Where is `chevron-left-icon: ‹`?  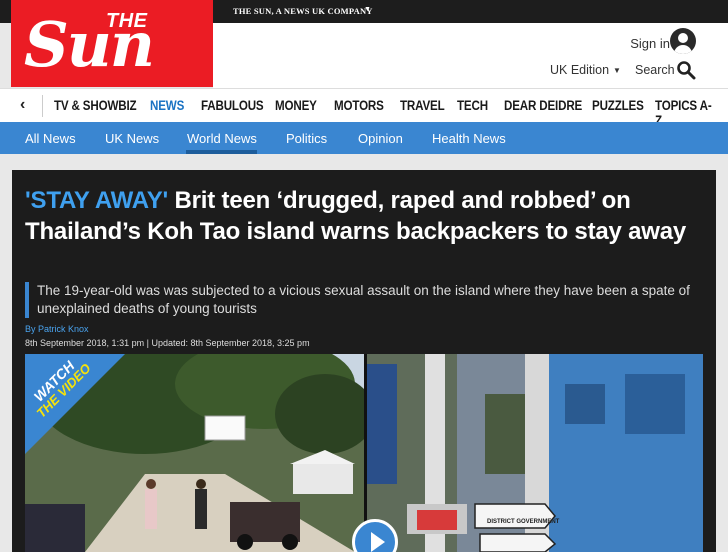
chevron-left-icon: ‹ is located at coordinates (22, 105).